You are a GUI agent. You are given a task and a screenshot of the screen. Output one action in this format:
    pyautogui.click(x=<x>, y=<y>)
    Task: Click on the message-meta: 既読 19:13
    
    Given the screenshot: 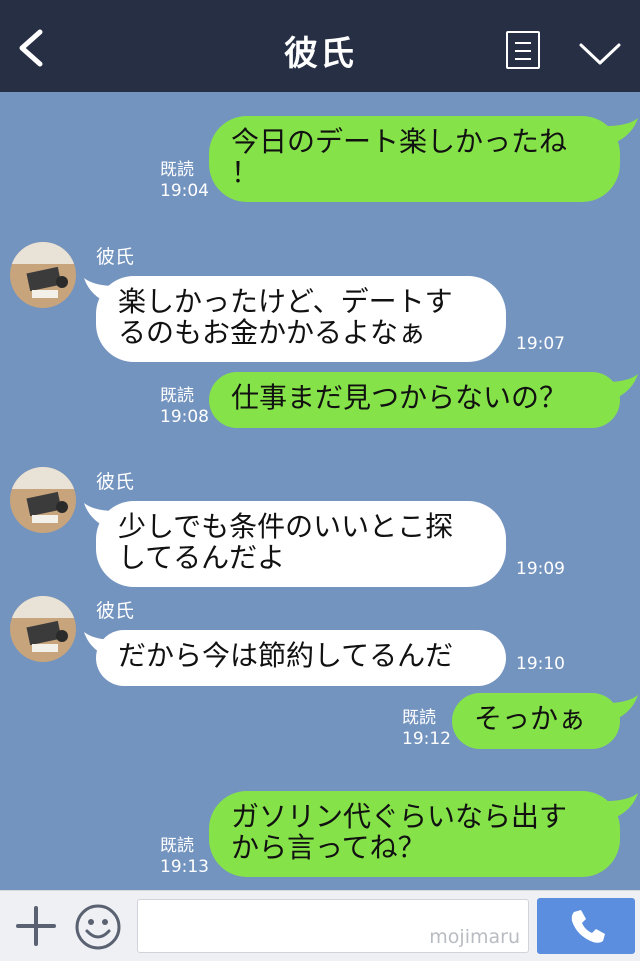 What is the action you would take?
    pyautogui.click(x=184, y=857)
    